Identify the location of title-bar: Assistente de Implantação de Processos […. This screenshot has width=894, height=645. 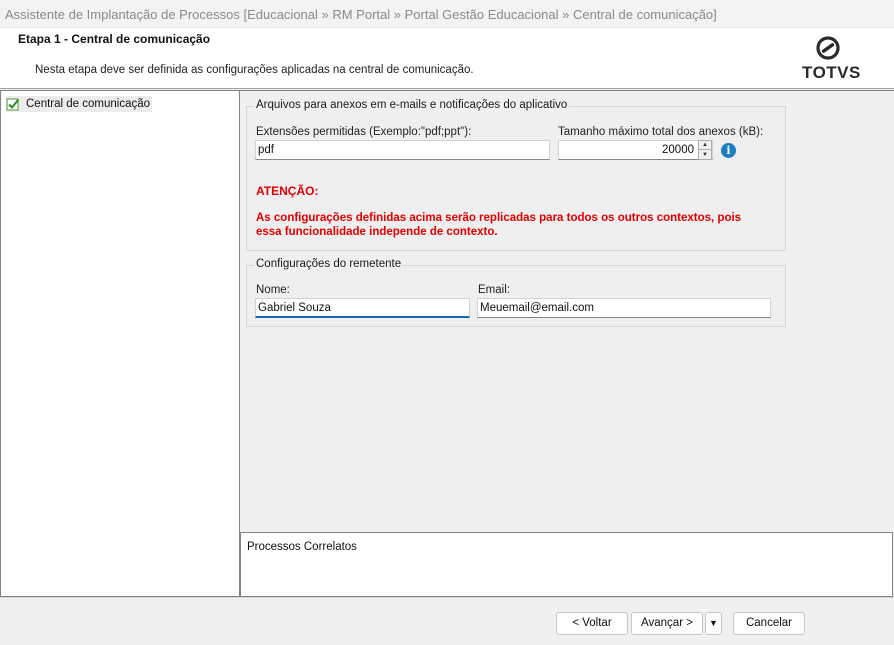
(447, 14).